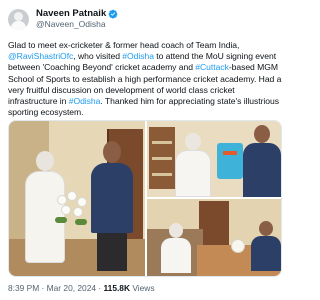 This screenshot has height=300, width=320. Describe the element at coordinates (142, 288) in the screenshot. I see `views-label: Views` at that location.